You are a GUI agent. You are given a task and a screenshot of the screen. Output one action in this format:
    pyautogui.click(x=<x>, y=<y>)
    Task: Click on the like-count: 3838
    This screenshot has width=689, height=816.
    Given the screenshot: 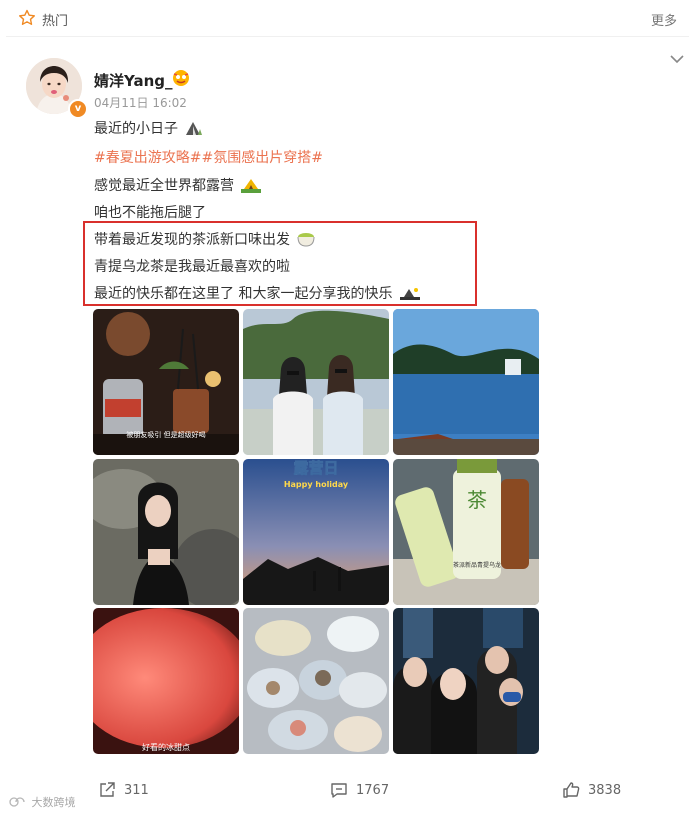 What is the action you would take?
    pyautogui.click(x=605, y=790)
    